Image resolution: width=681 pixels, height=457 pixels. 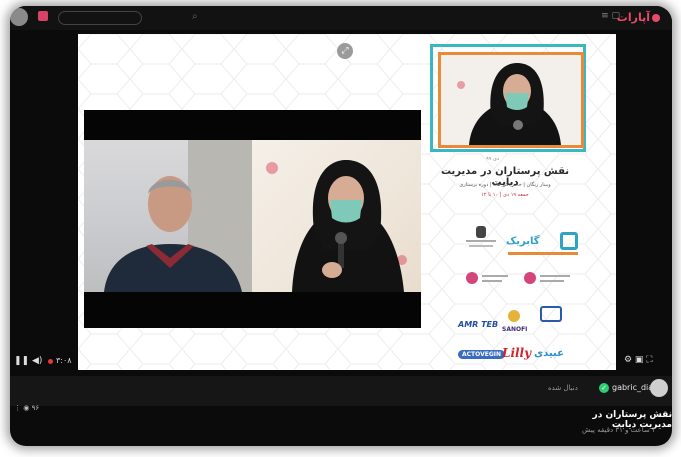 What do you see at coordinates (28, 361) in the screenshot?
I see `volume-icon: ❚❚ ◀)` at bounding box center [28, 361].